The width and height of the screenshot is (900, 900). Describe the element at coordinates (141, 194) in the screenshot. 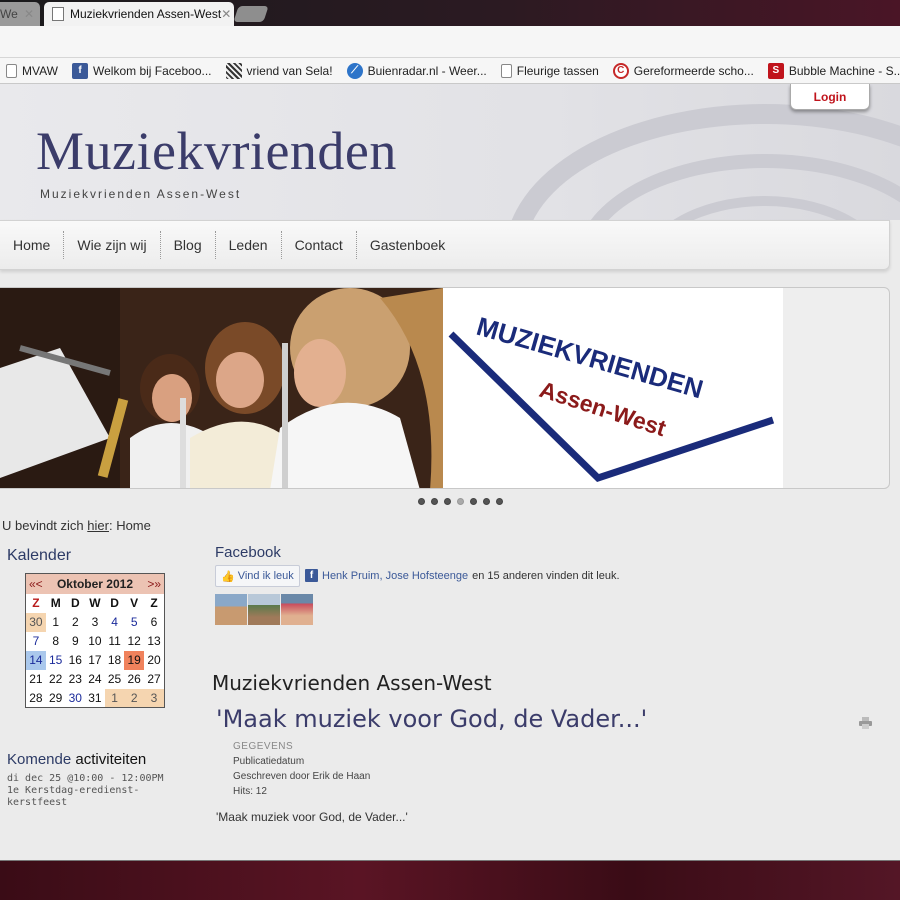

I see `site-subtitle: Muziekvrienden Assen-West` at that location.